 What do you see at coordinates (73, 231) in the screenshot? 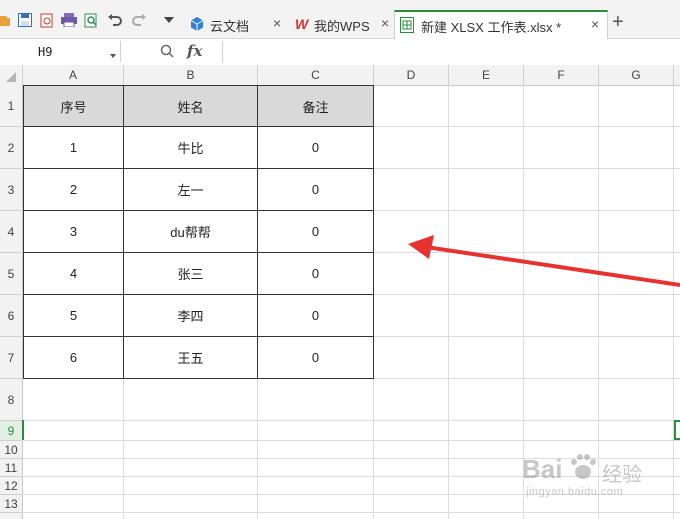
I see `cell-a4: 3` at bounding box center [73, 231].